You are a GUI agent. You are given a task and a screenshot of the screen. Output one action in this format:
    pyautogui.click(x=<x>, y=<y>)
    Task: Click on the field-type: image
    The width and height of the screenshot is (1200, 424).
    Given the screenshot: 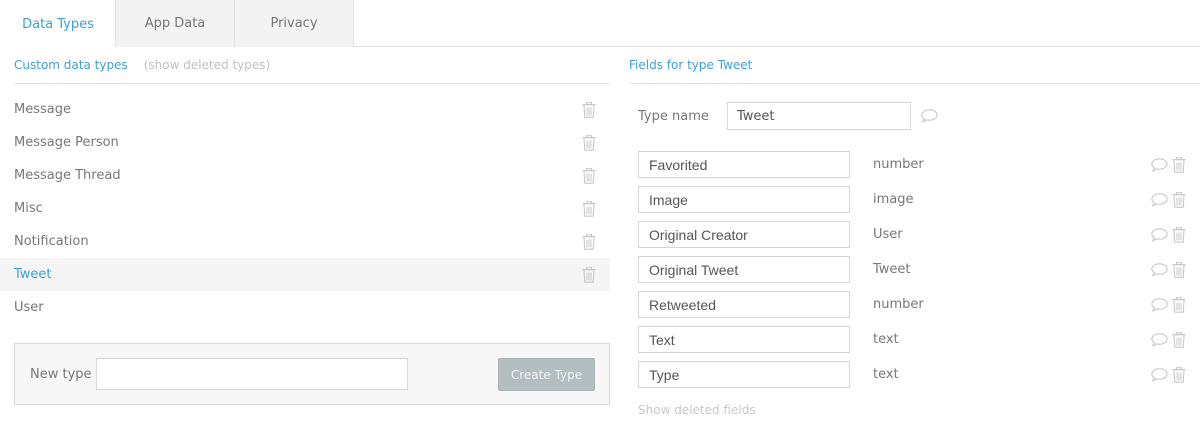 What is the action you would take?
    pyautogui.click(x=893, y=199)
    